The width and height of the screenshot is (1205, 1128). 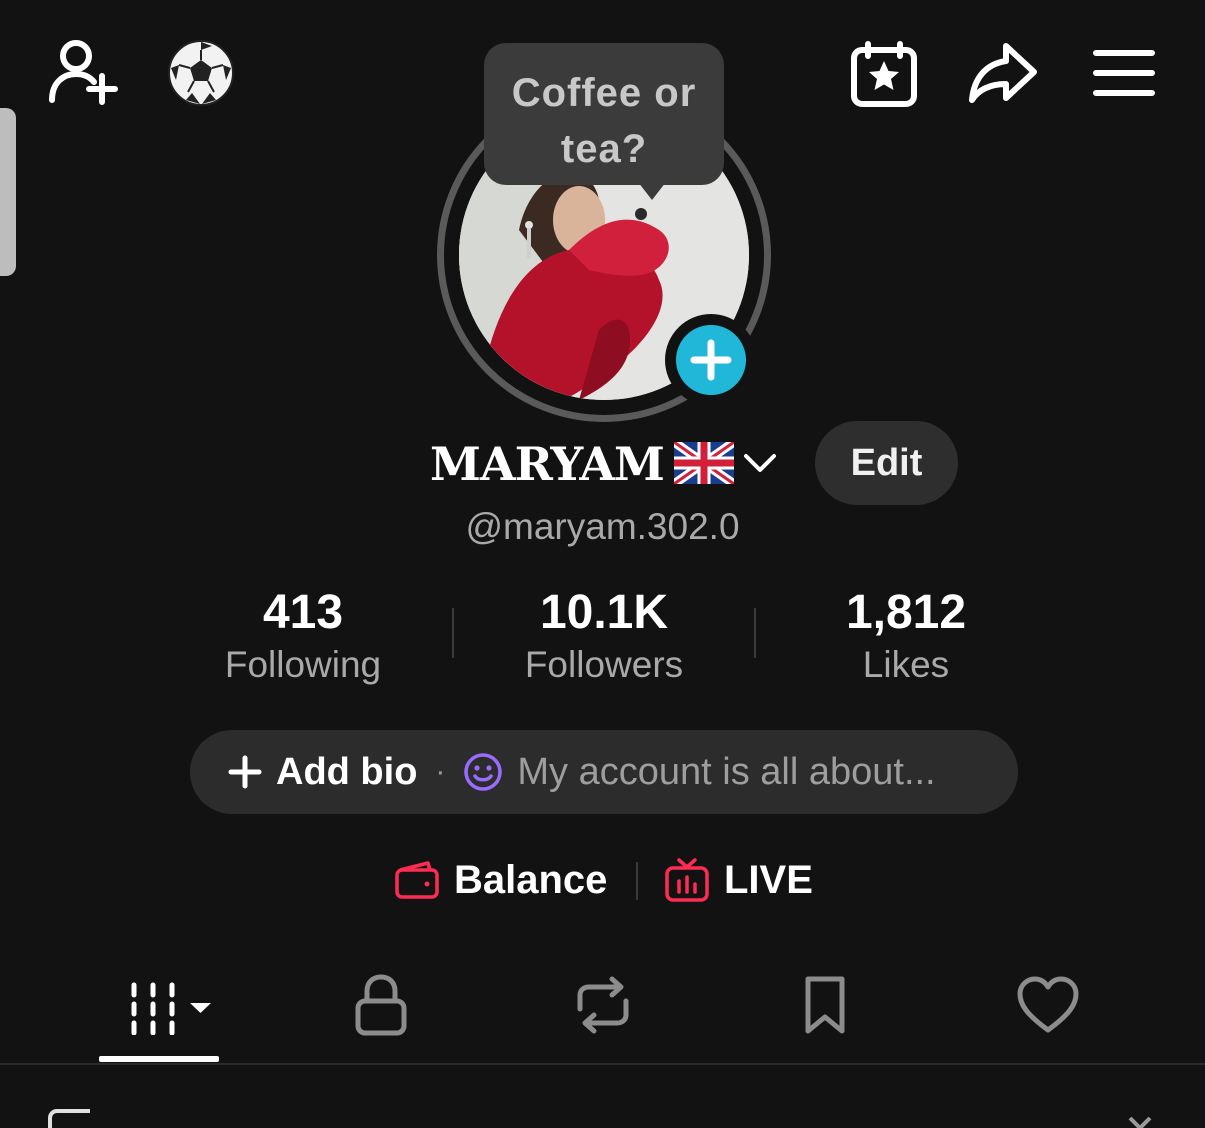 I want to click on repost-icon, so click(x=603, y=1005).